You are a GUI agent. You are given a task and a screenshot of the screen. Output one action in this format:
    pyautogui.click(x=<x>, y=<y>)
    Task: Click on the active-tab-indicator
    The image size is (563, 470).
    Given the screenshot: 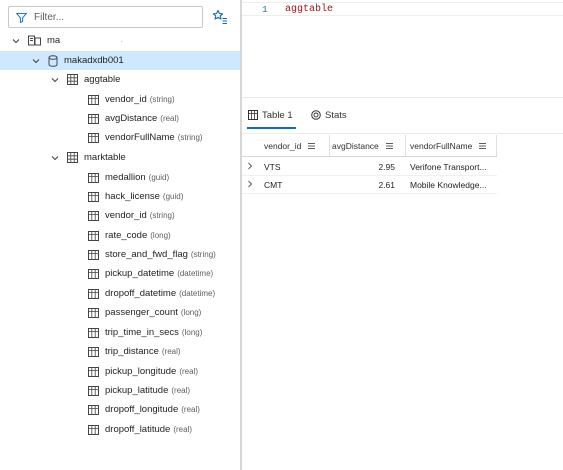 What is the action you would take?
    pyautogui.click(x=271, y=128)
    